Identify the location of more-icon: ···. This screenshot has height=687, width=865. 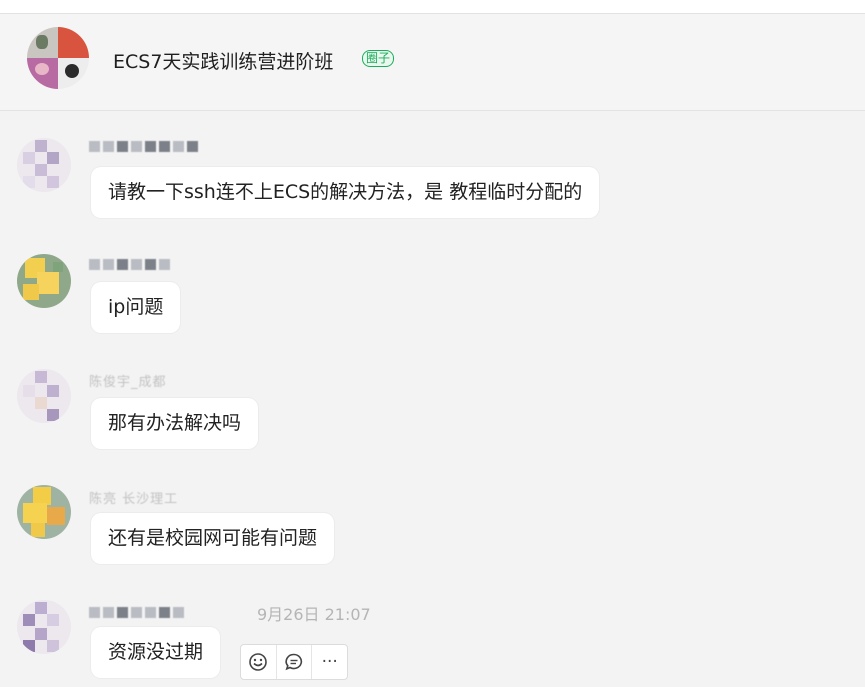
(329, 662).